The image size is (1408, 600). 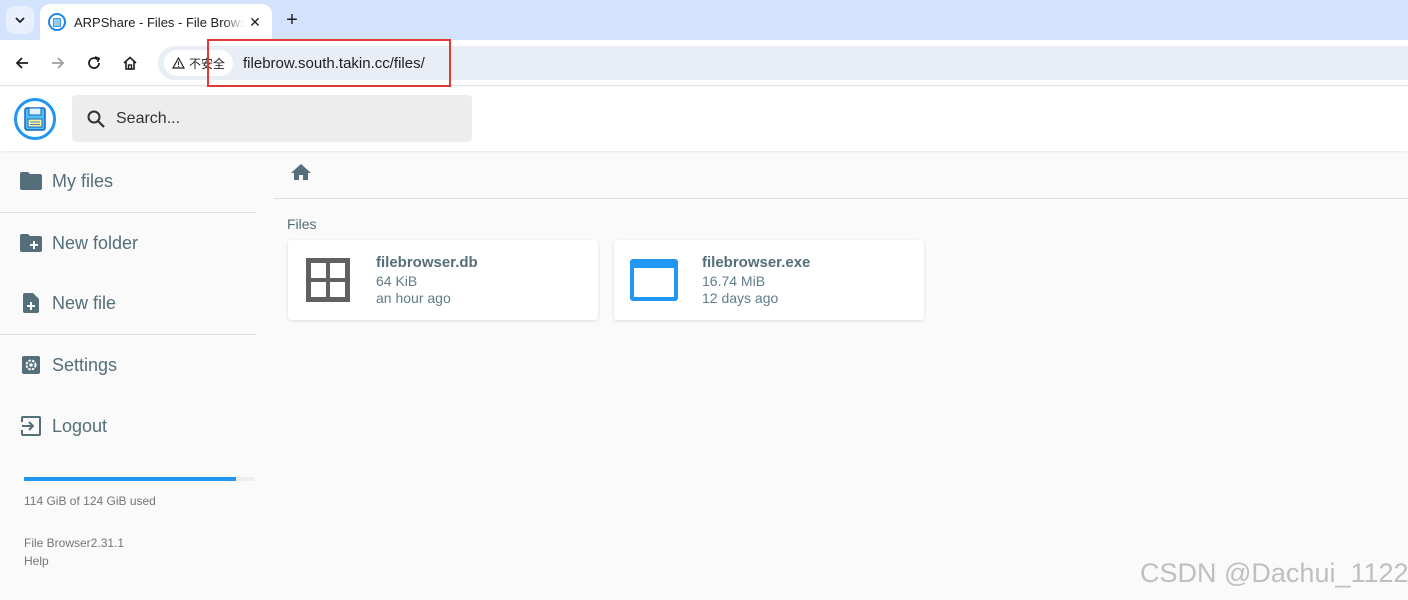 I want to click on sidebar-item-new-file: New file, so click(x=128, y=303).